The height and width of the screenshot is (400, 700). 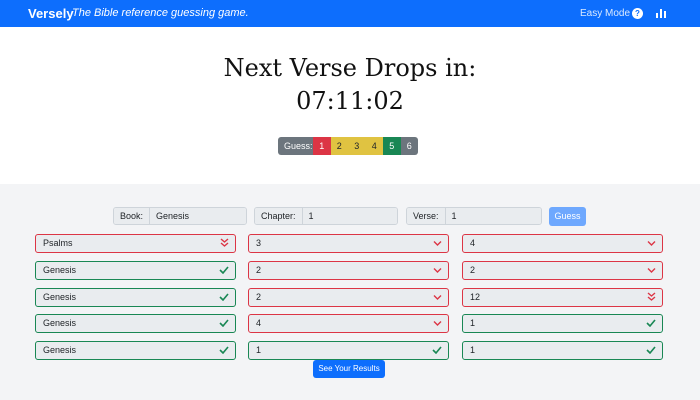 What do you see at coordinates (259, 243) in the screenshot?
I see `guess-cell-text: 3` at bounding box center [259, 243].